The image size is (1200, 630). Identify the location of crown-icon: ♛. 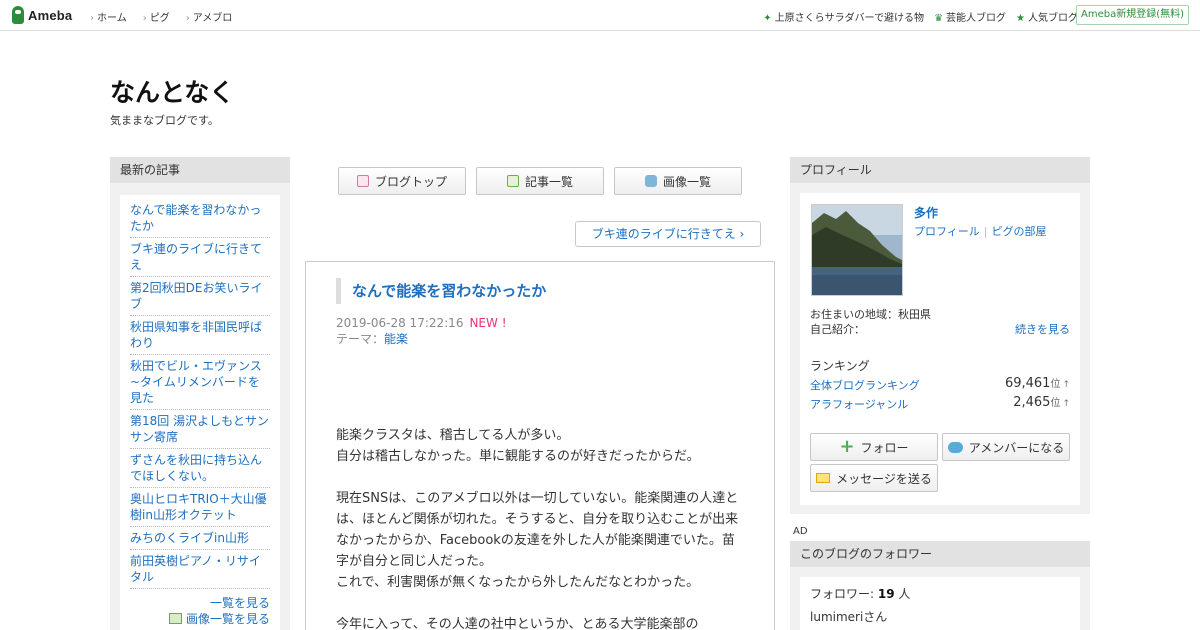
(939, 18).